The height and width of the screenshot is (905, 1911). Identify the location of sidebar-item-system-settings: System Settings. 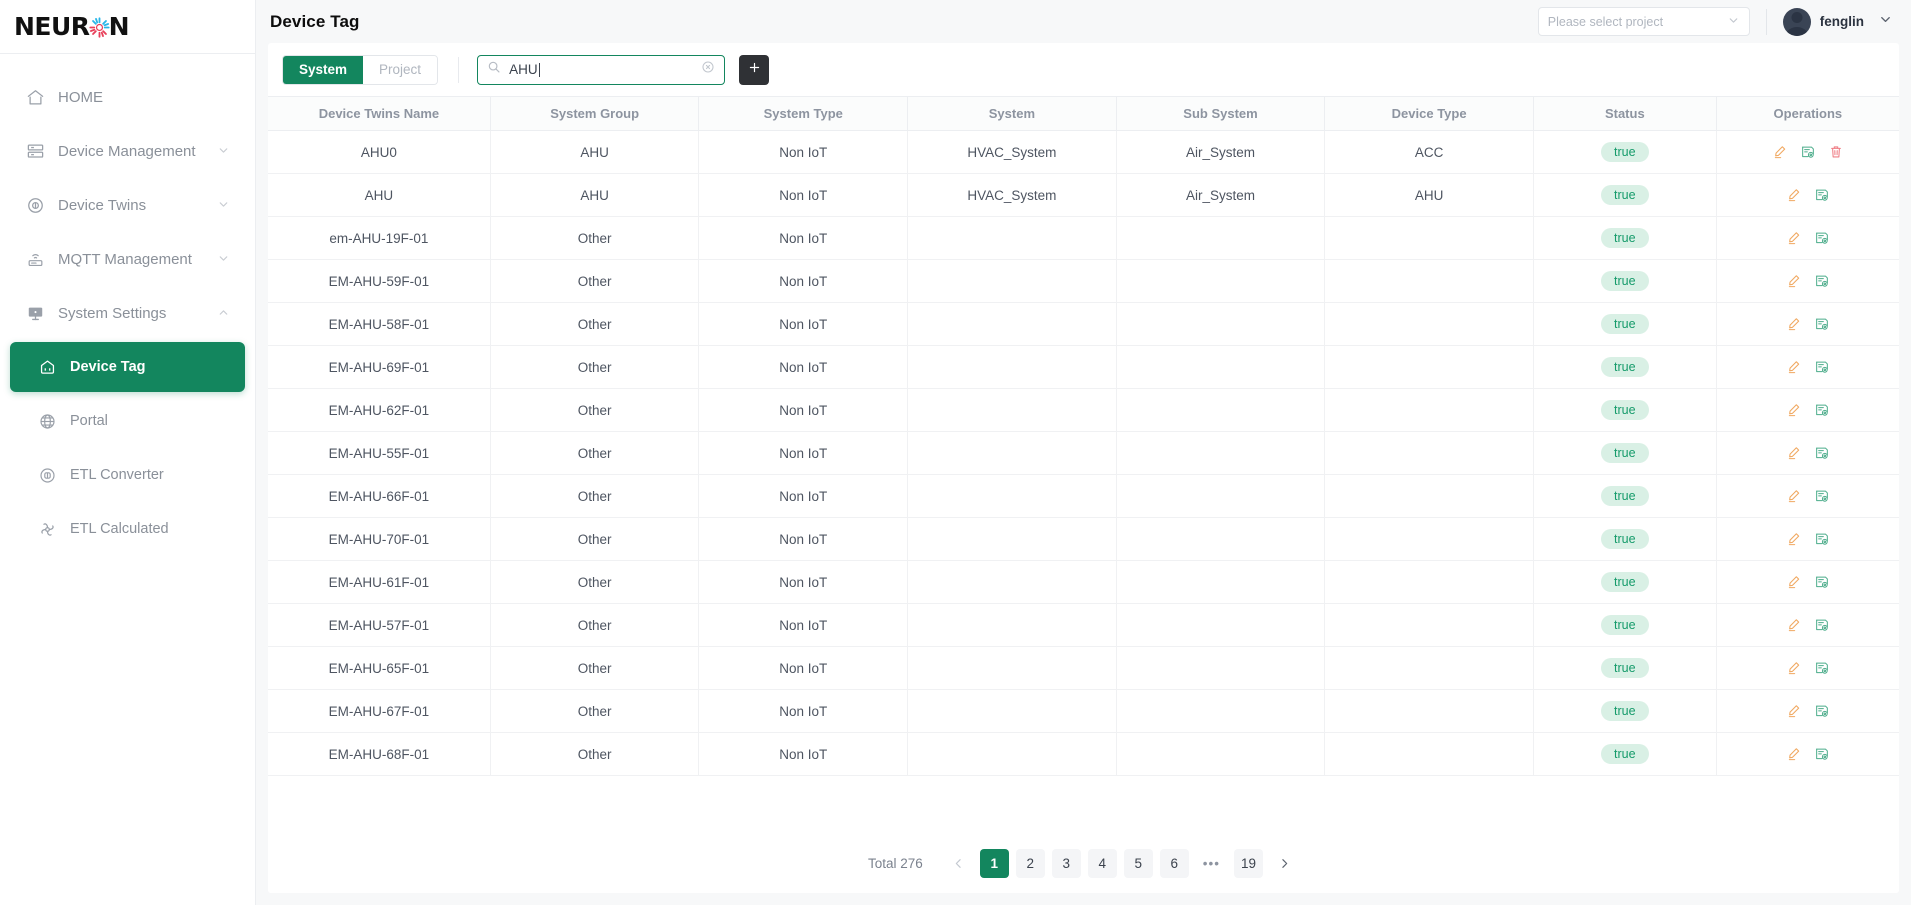
(127, 313).